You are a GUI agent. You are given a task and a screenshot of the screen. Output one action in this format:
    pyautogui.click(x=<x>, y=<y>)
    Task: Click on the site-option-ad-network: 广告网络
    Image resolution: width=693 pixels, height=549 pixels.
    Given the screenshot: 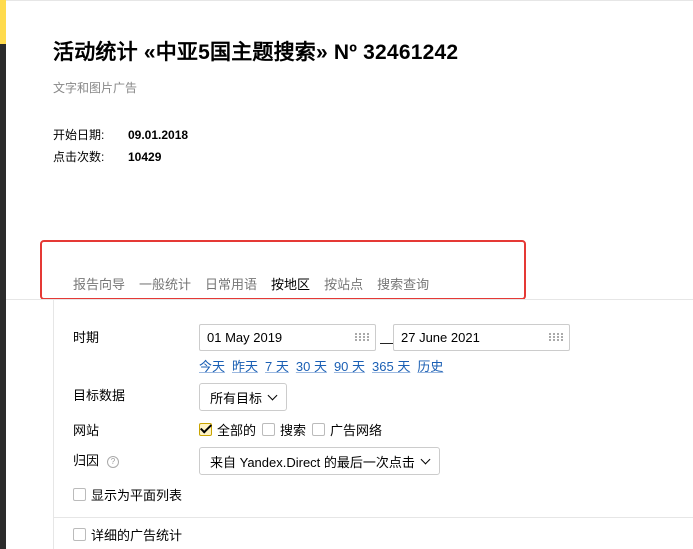 What is the action you would take?
    pyautogui.click(x=347, y=429)
    